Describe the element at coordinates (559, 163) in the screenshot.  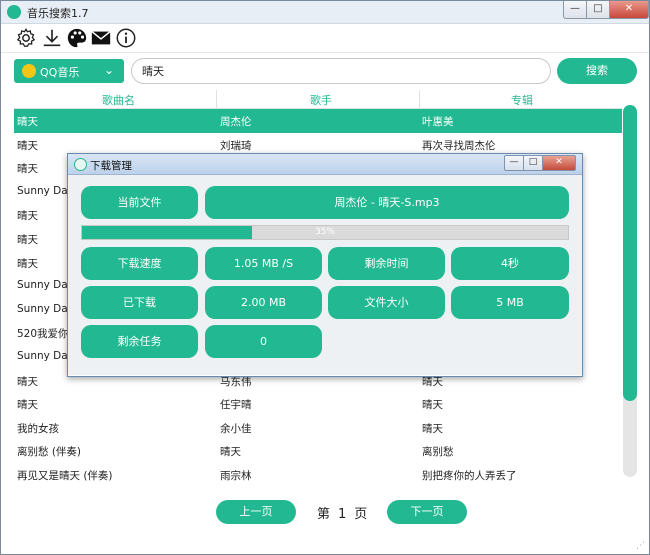
I see `dialog-close-button: ✕` at that location.